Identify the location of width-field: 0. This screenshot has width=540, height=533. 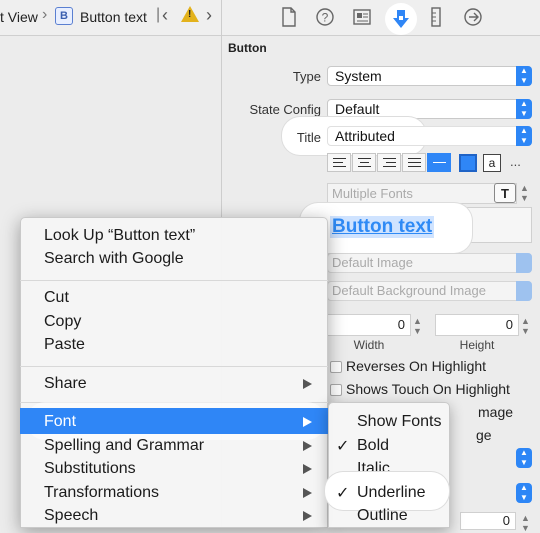
(369, 325).